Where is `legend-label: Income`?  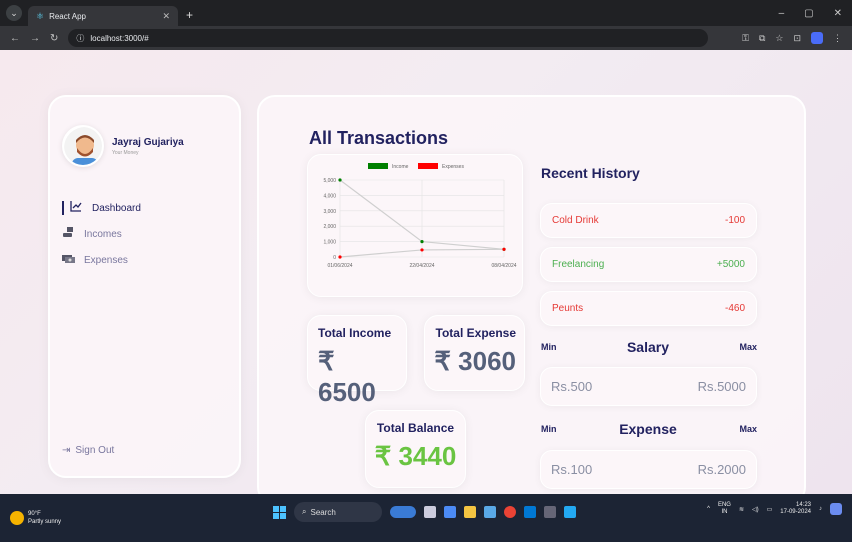 legend-label: Income is located at coordinates (400, 167).